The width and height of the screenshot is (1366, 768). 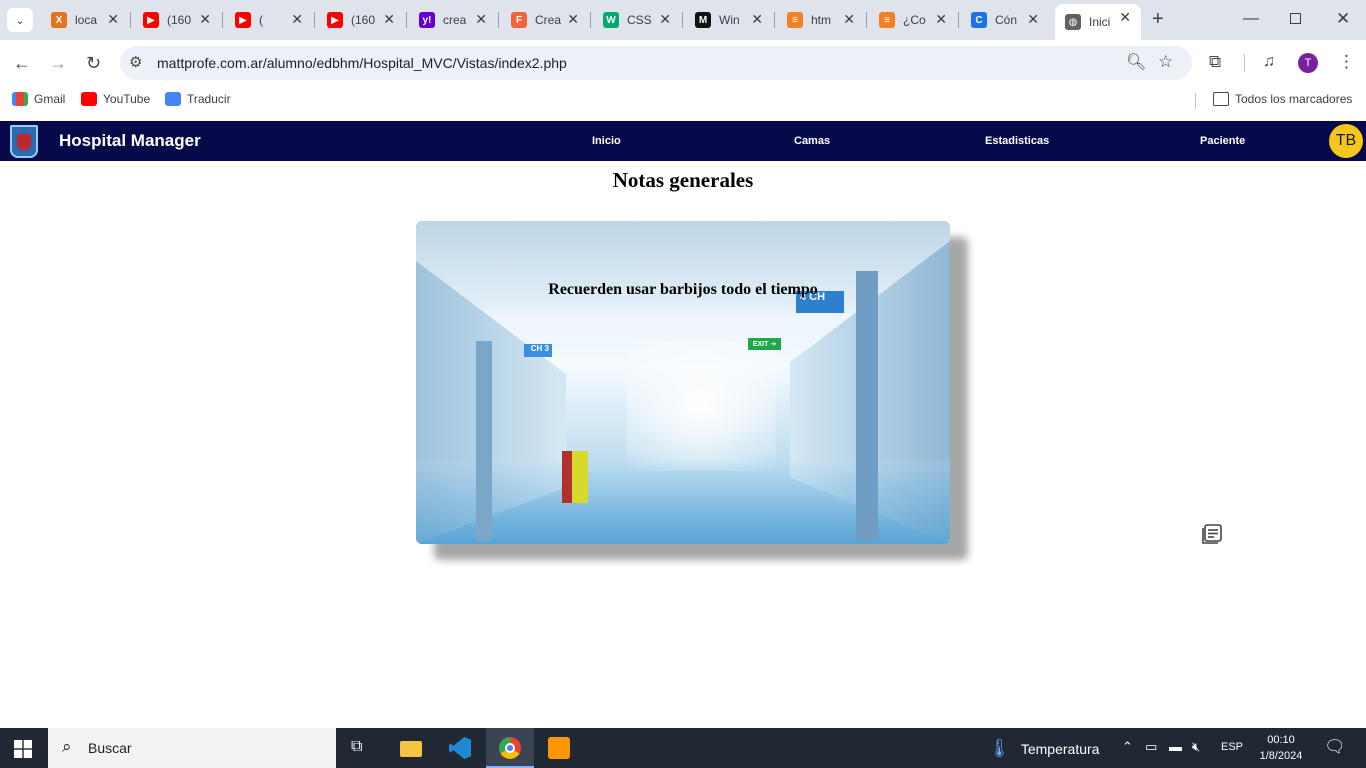 What do you see at coordinates (173, 99) in the screenshot?
I see `translate-icon` at bounding box center [173, 99].